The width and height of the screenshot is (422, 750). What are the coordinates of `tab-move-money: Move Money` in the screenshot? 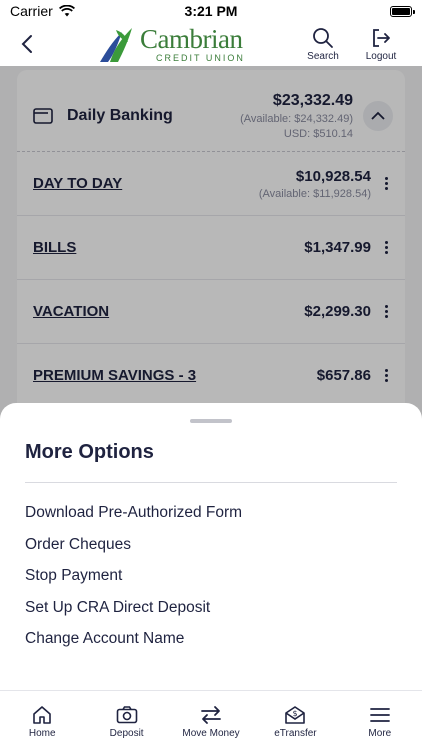 It's located at (211, 720).